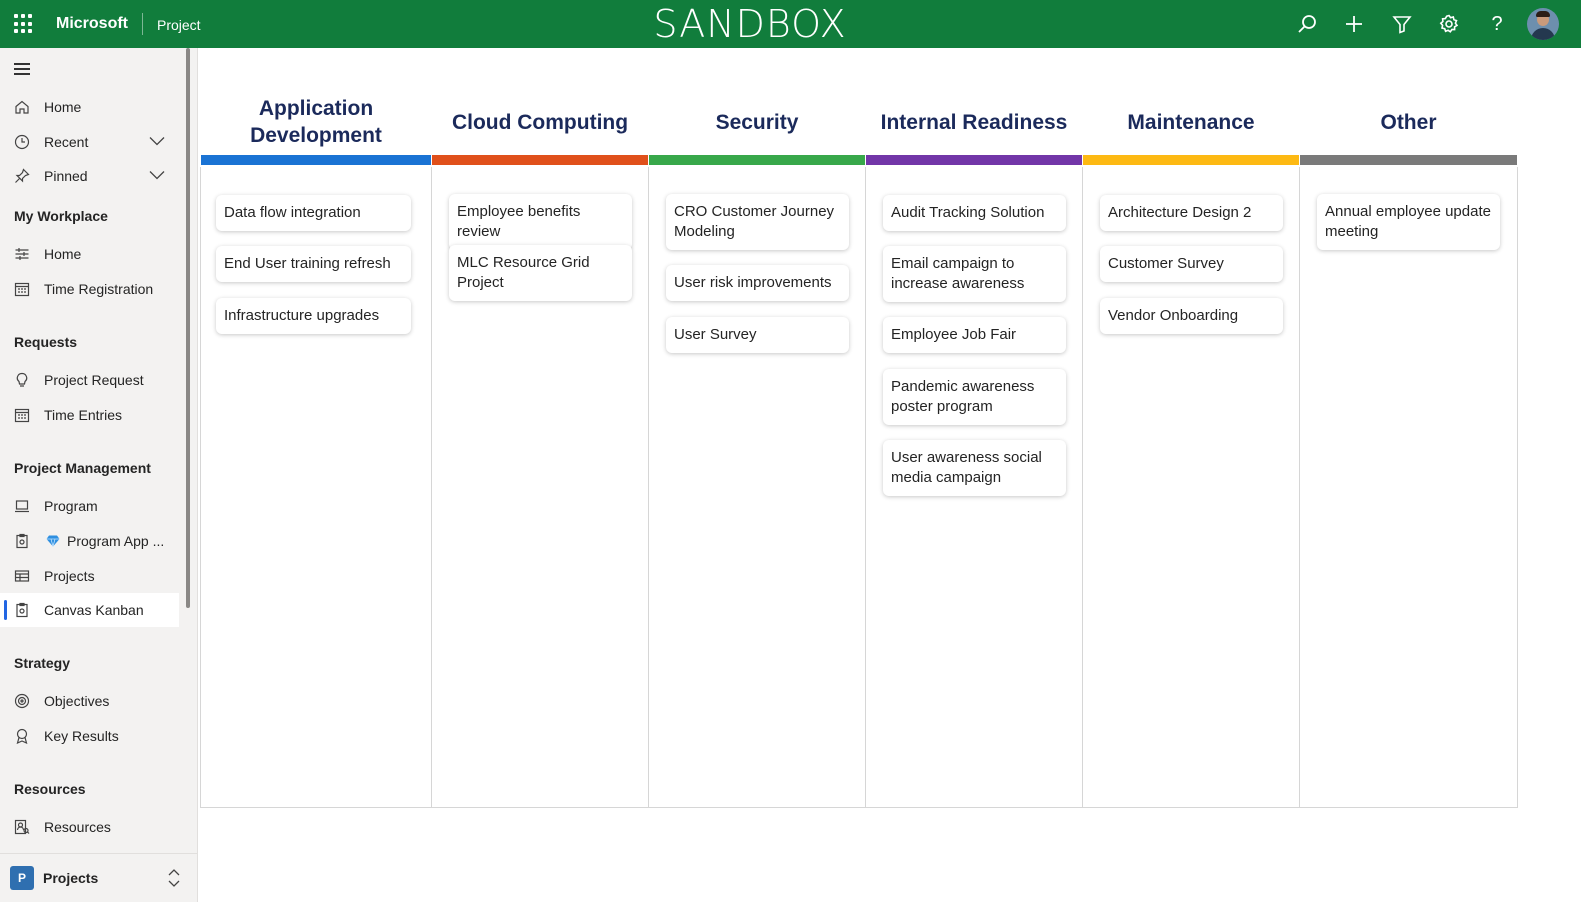 Image resolution: width=1581 pixels, height=902 pixels. What do you see at coordinates (61, 216) in the screenshot?
I see `section-my-workplace: My Workplace` at bounding box center [61, 216].